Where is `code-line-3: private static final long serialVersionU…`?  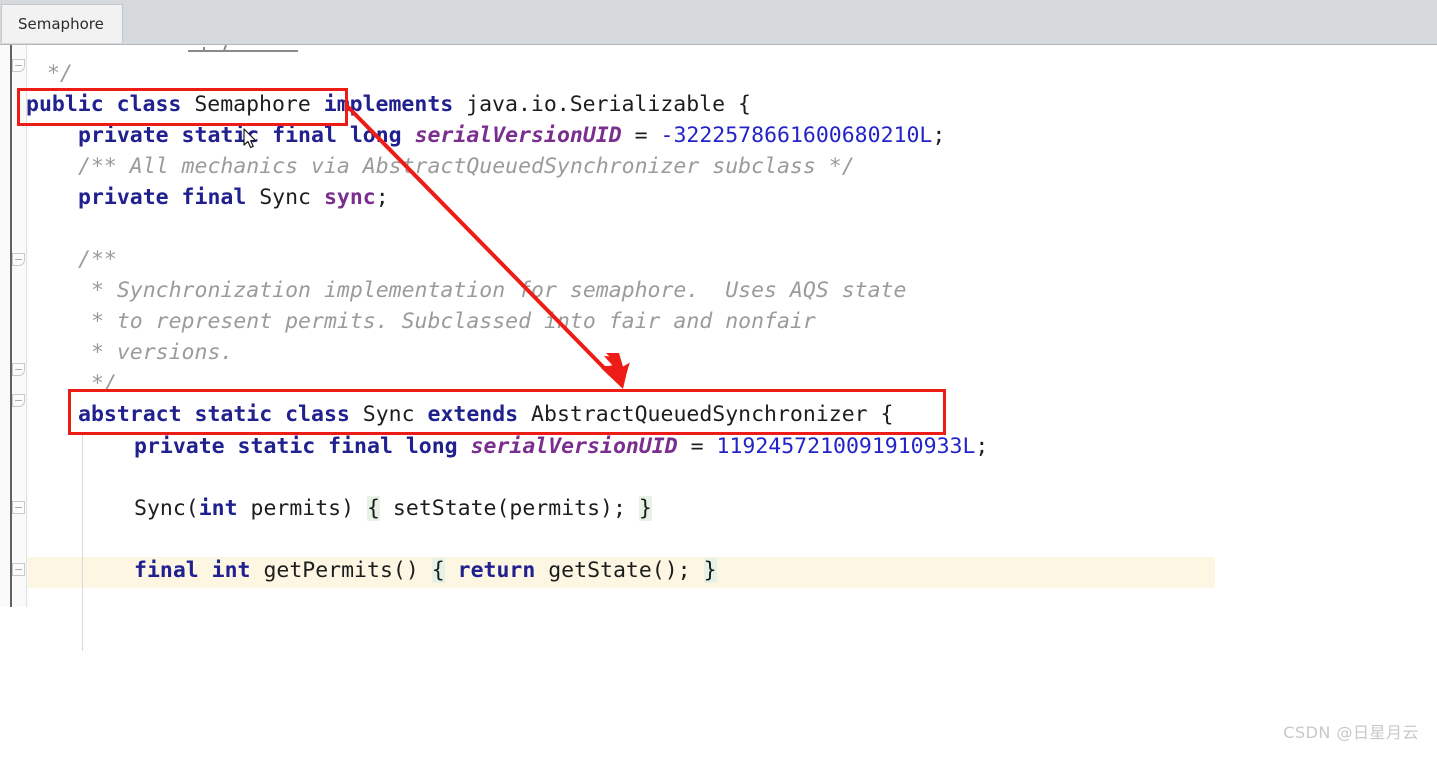 code-line-3: private static final long serialVersionU… is located at coordinates (511, 135).